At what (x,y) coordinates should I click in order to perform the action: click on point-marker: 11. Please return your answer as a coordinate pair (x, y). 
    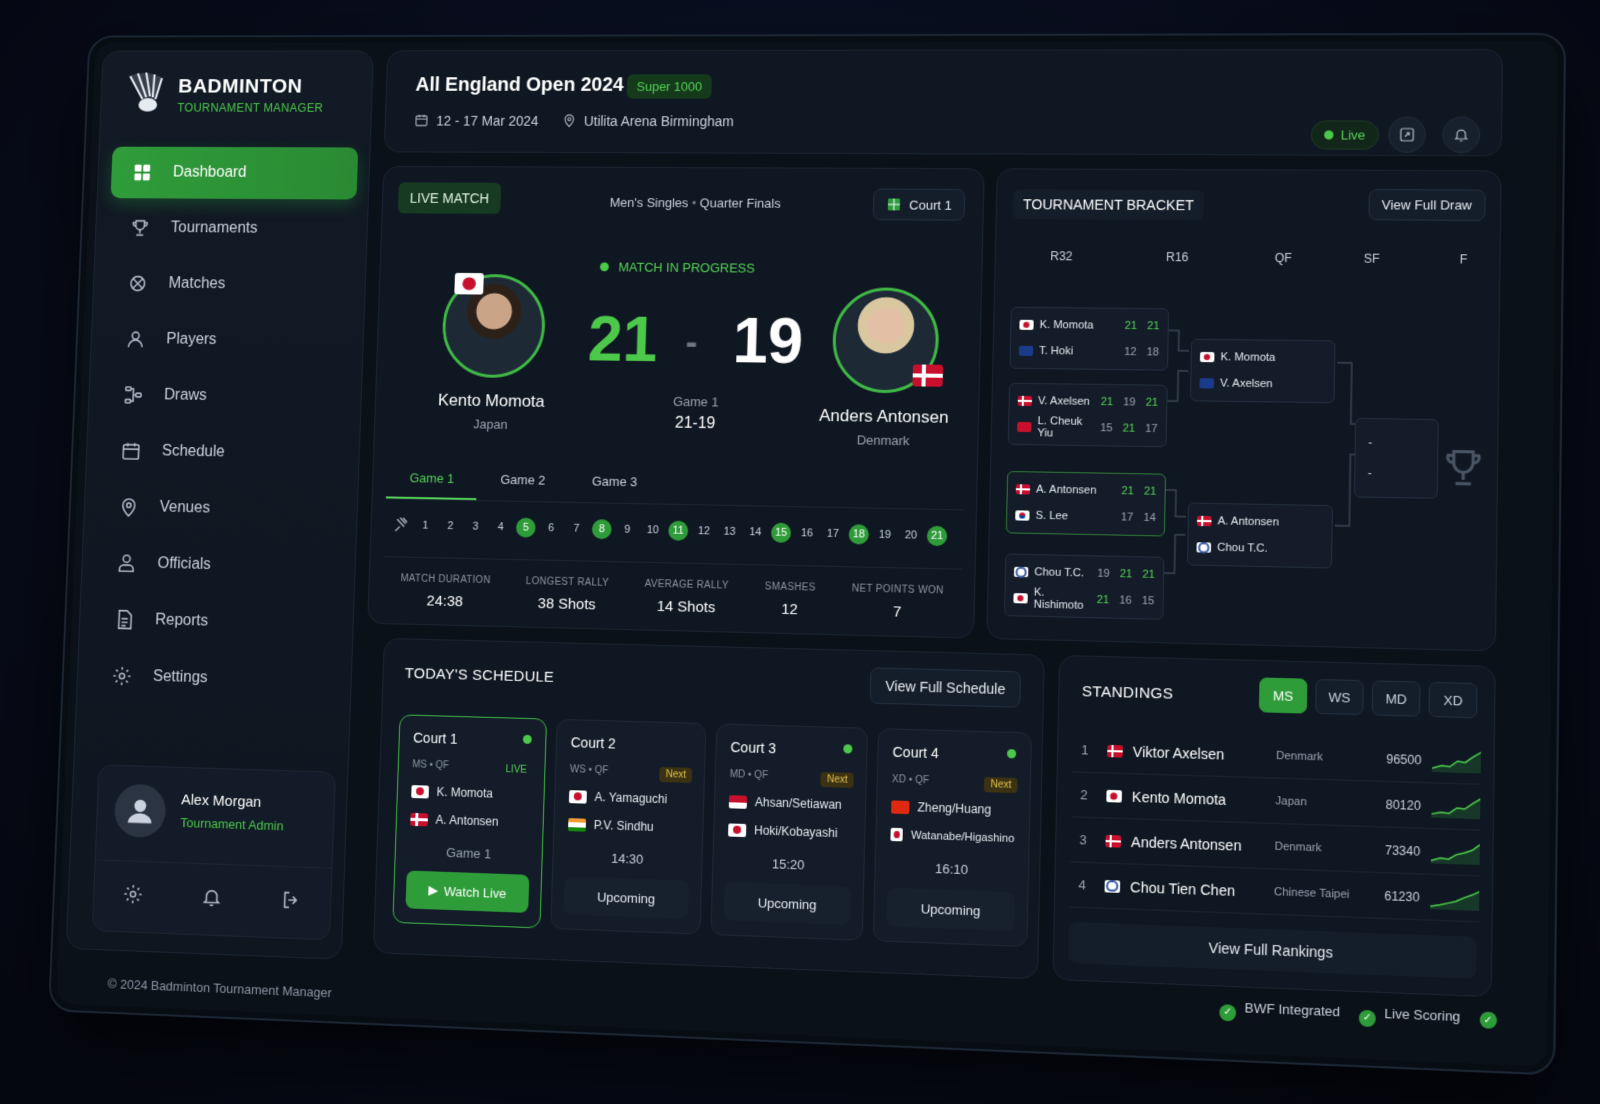
    Looking at the image, I should click on (678, 530).